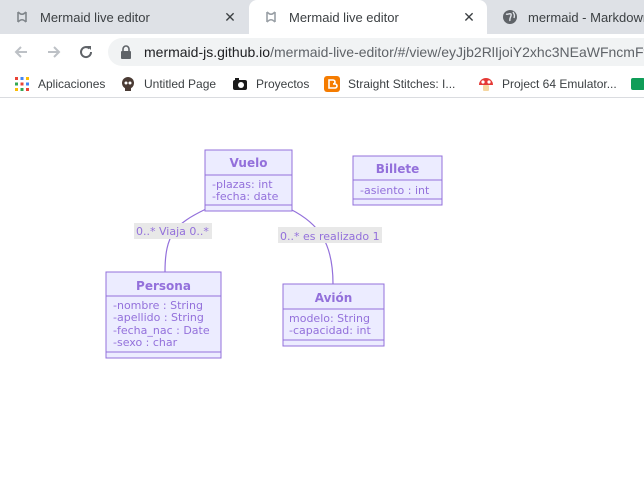 The width and height of the screenshot is (644, 485). I want to click on reload-icon, so click(86, 52).